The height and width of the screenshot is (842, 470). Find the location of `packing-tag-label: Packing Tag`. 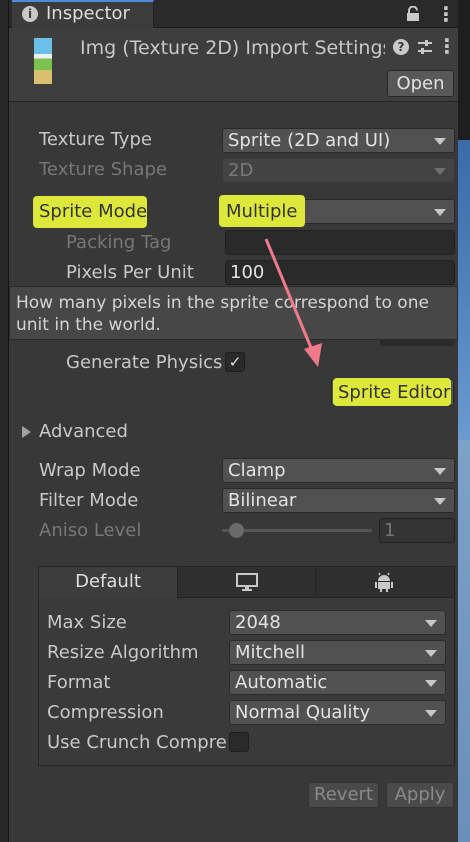

packing-tag-label: Packing Tag is located at coordinates (119, 242).